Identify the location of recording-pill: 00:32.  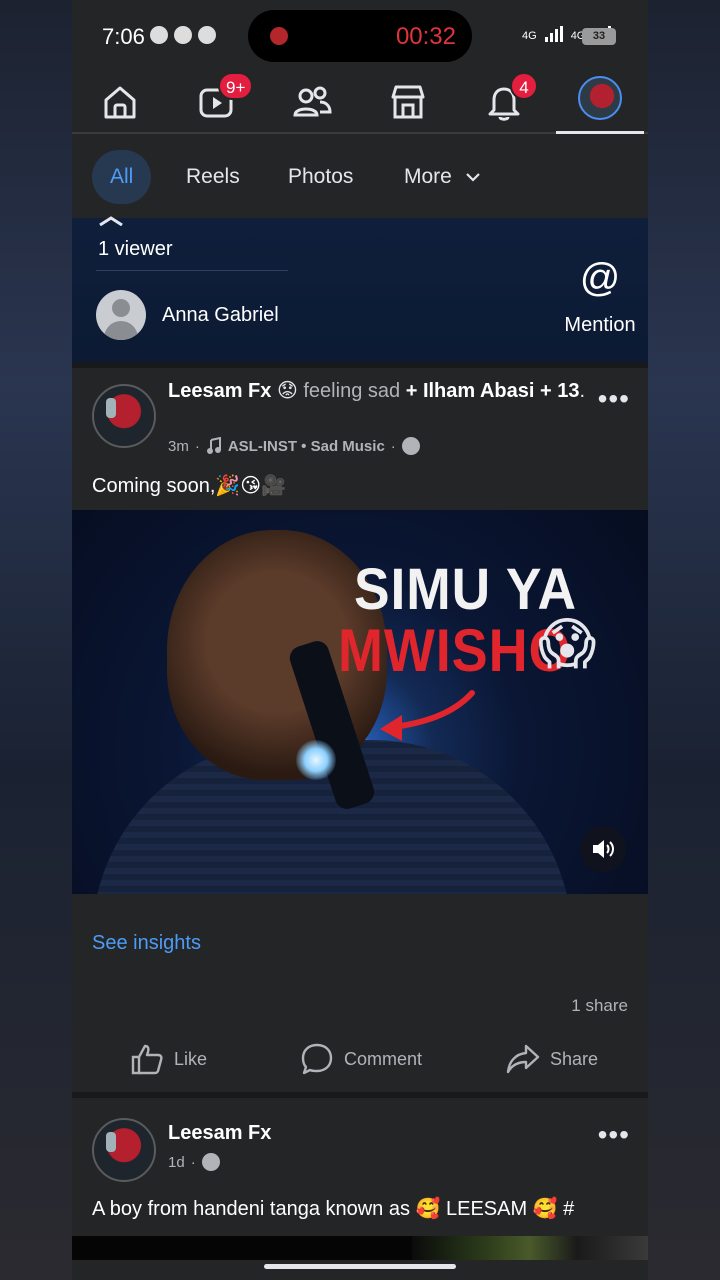
(360, 36).